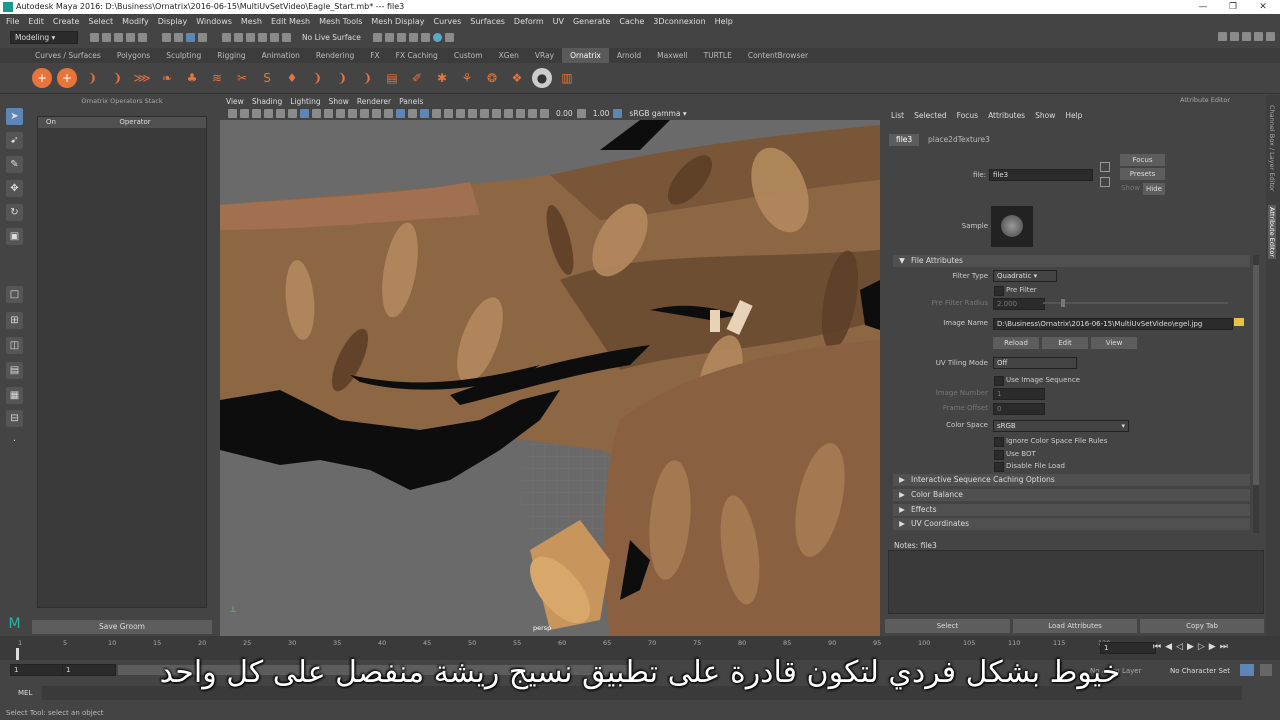  I want to click on copy-tab-button: Copy Tab, so click(1202, 626).